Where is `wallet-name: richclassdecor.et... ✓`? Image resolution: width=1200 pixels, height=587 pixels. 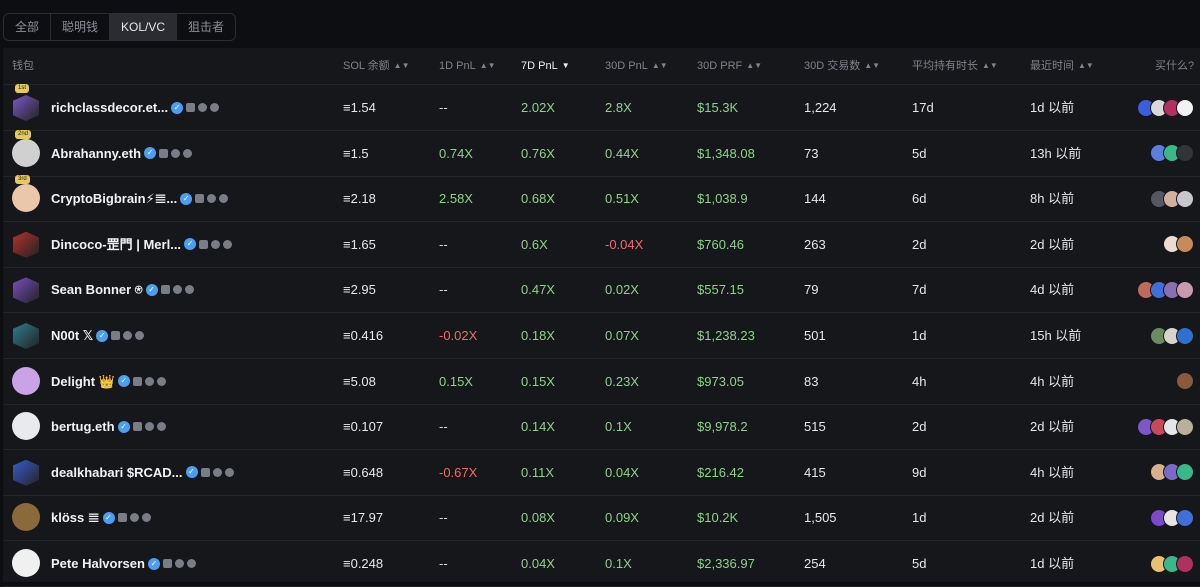 wallet-name: richclassdecor.et... ✓ is located at coordinates (135, 107).